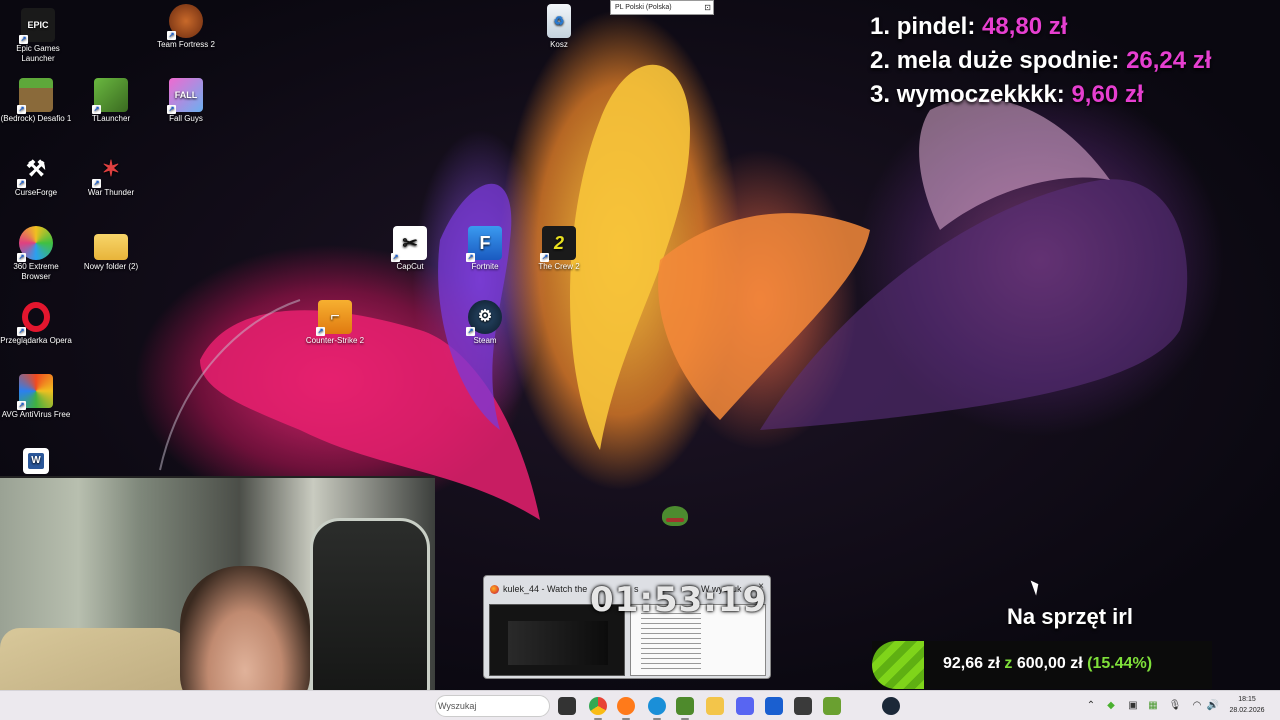 The height and width of the screenshot is (720, 1280). I want to click on desktop-icon-label: AVG AntiVirus Free, so click(36, 414).